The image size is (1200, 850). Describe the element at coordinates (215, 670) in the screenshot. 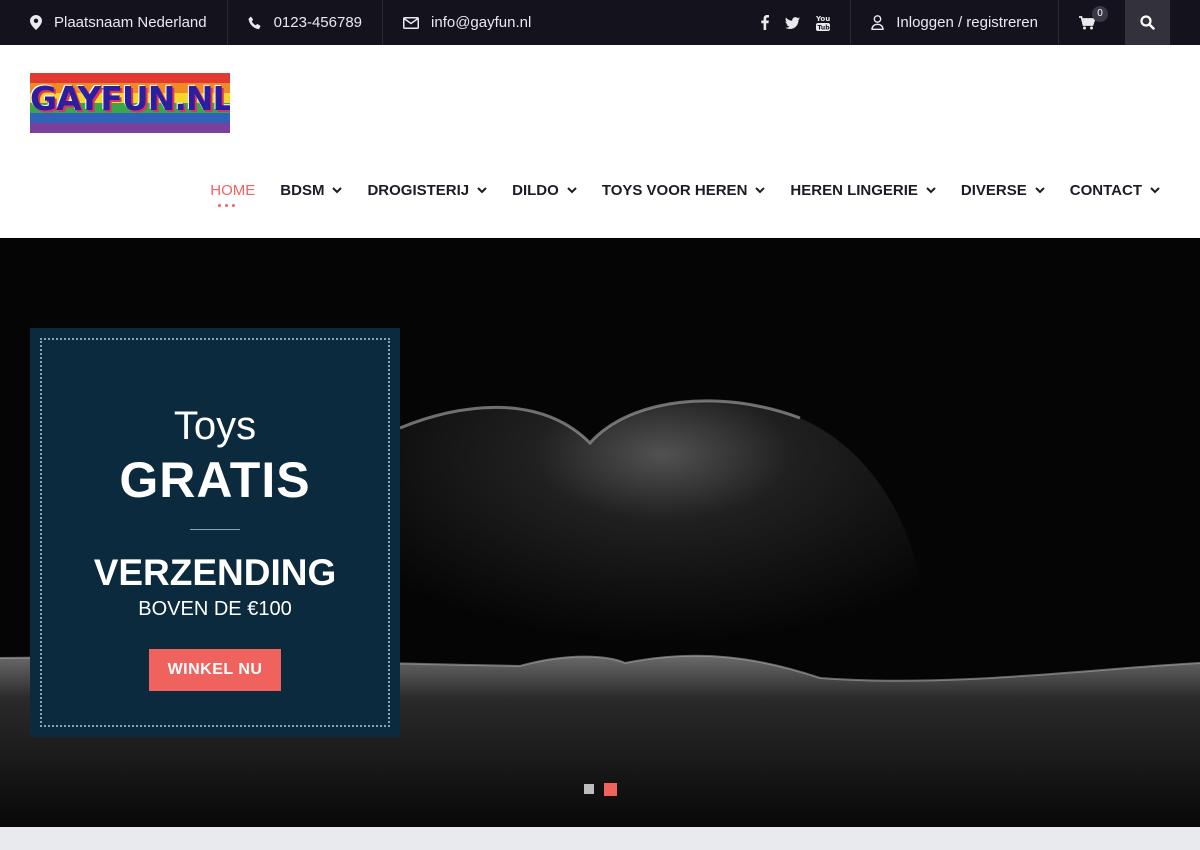

I see `shop-now-button: WINKEL NU` at that location.